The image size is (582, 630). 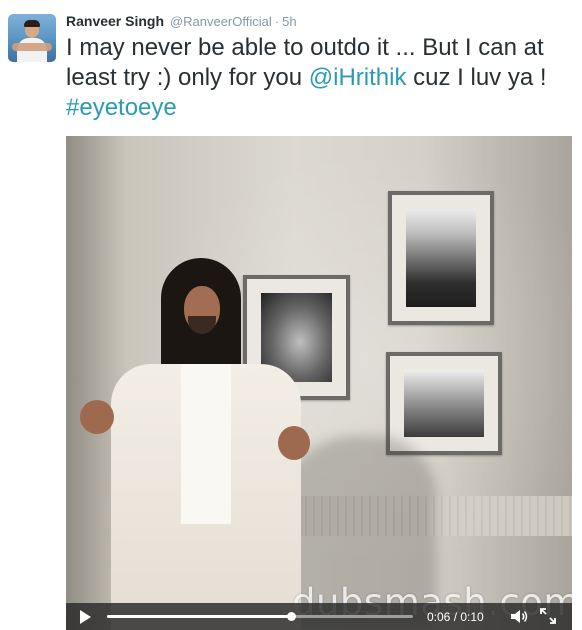 I want to click on progress-fill, so click(x=199, y=616).